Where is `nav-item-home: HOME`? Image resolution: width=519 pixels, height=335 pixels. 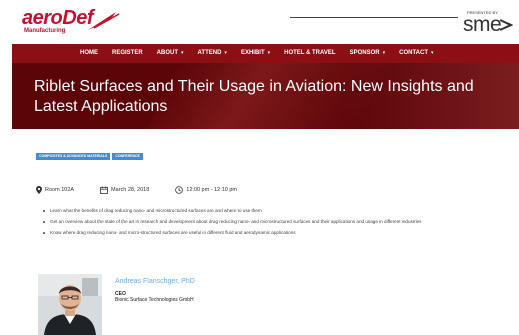 nav-item-home: HOME is located at coordinates (89, 53).